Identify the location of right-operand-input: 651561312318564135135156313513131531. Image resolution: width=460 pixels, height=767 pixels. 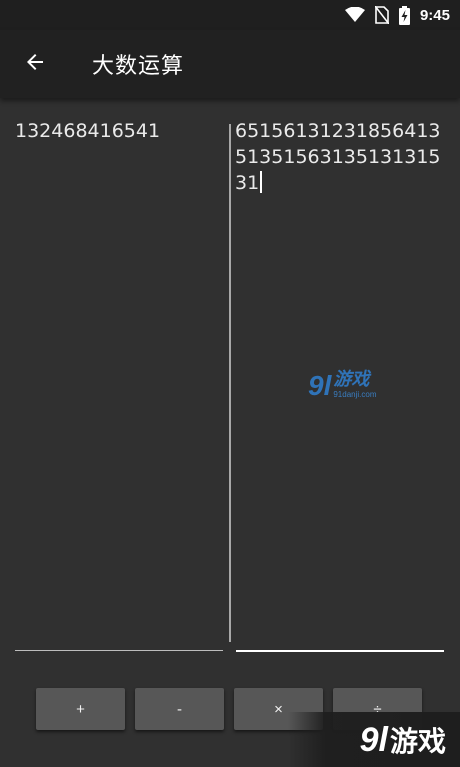
(339, 157).